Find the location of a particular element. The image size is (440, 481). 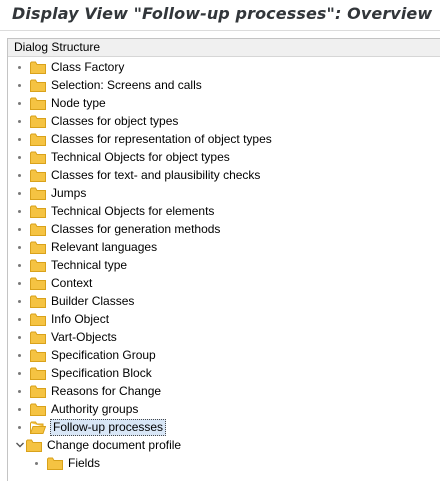

tree-node-label: Authority groups is located at coordinates (95, 408).